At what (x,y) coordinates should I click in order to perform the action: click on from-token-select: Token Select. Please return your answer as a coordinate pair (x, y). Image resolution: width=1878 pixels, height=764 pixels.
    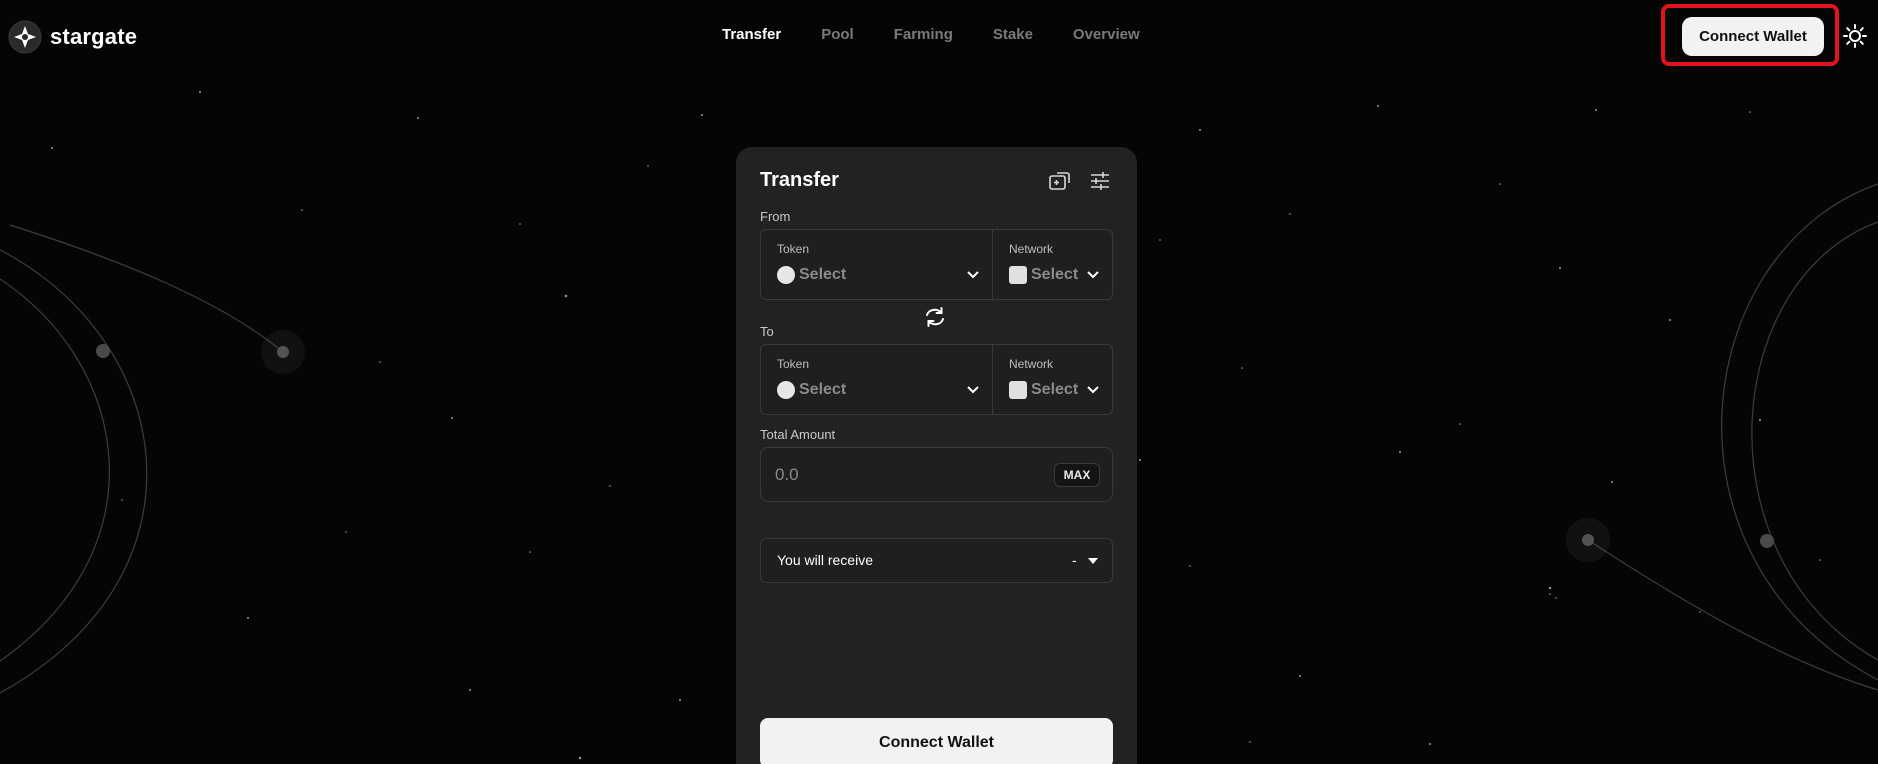
    Looking at the image, I should click on (877, 264).